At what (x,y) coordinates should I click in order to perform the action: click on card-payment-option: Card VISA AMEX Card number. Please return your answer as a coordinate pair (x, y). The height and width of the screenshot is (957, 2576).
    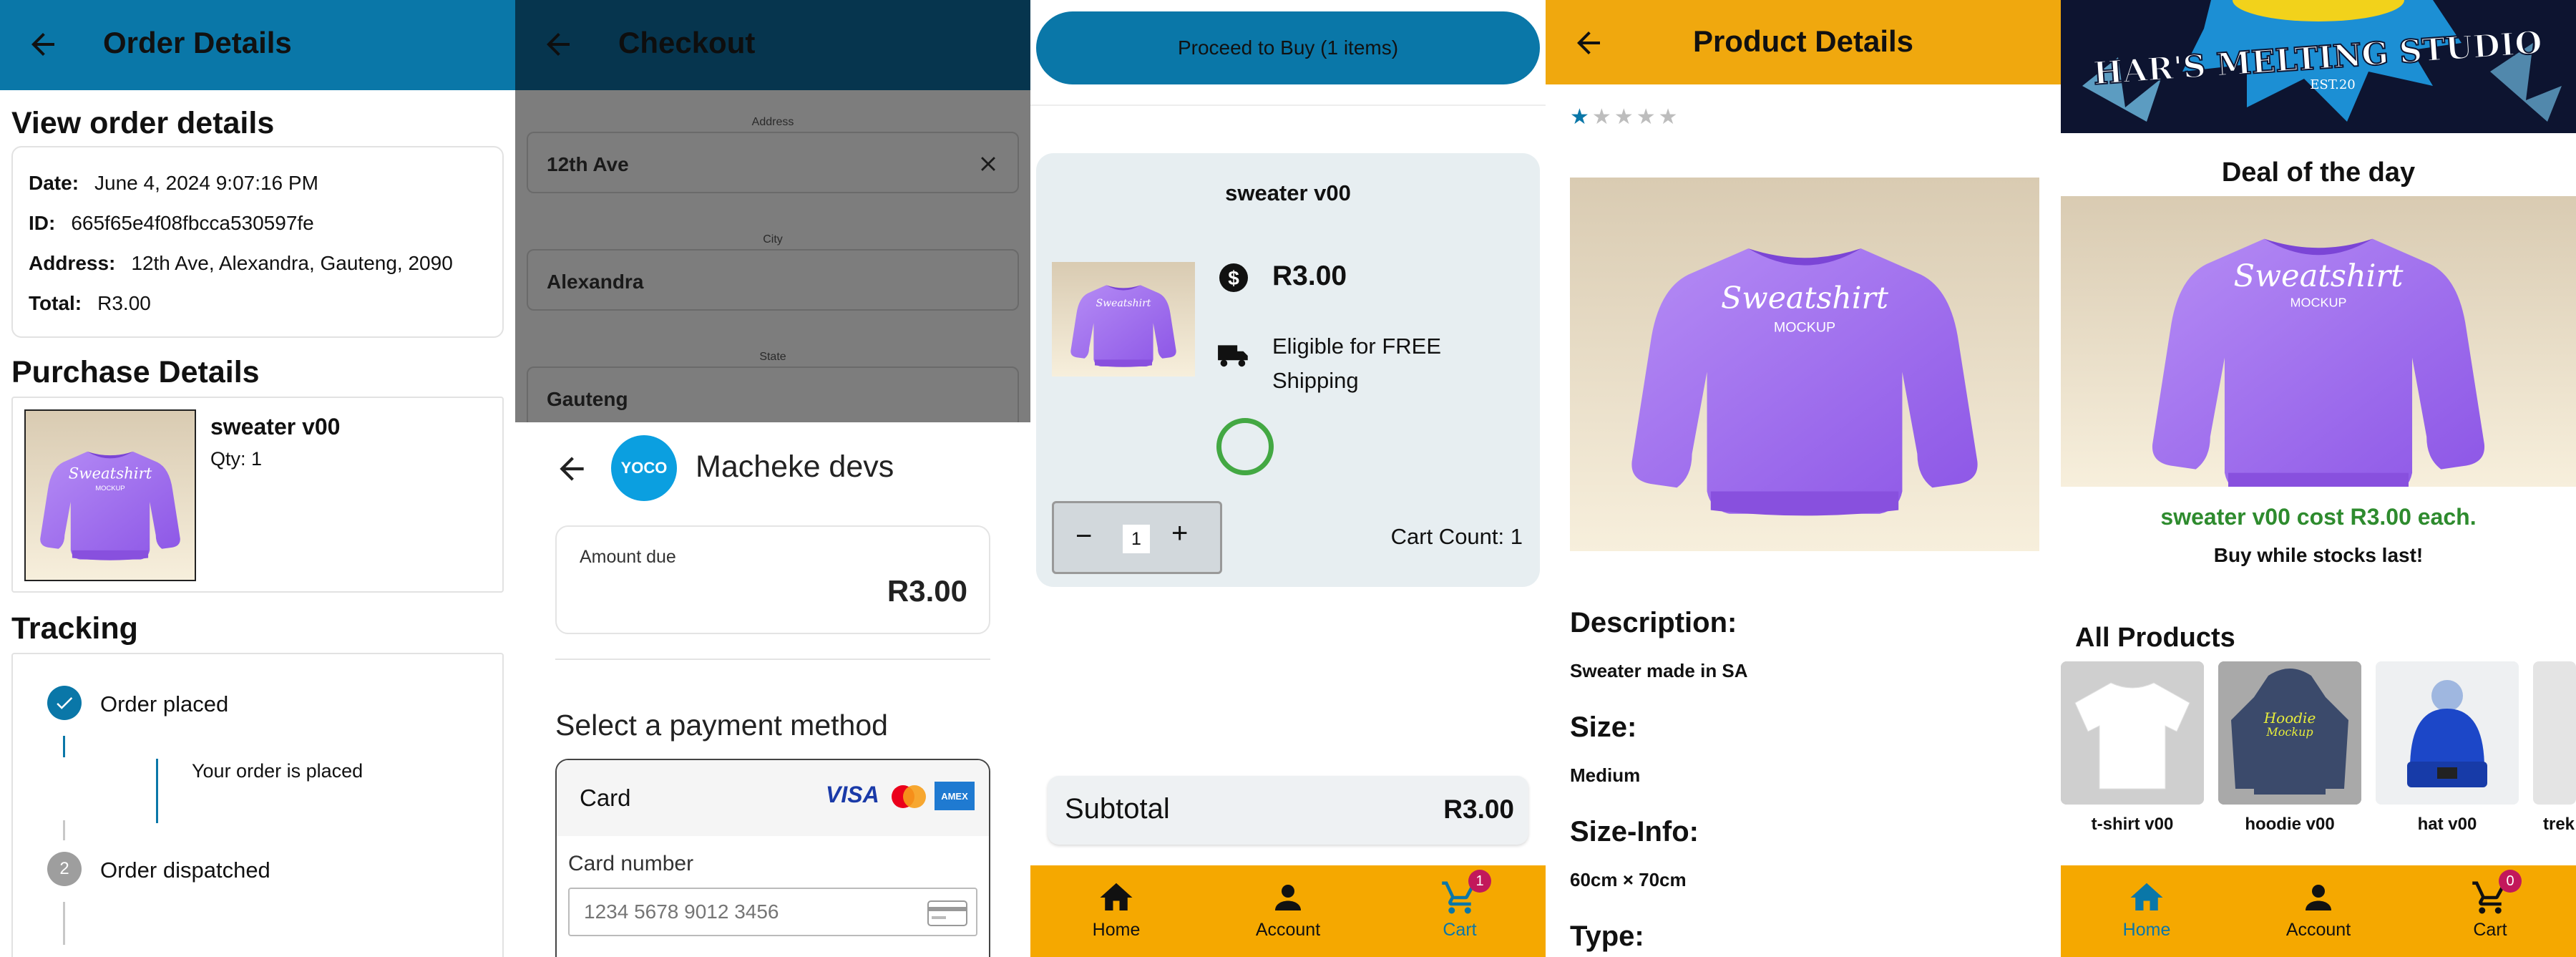
    Looking at the image, I should click on (772, 858).